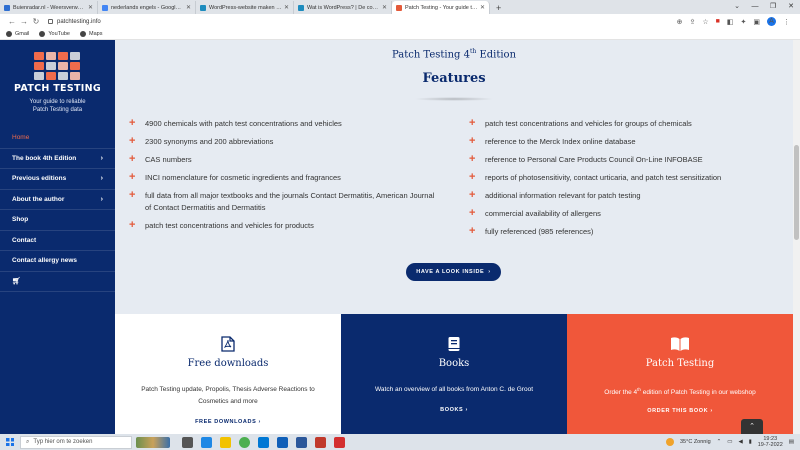  I want to click on sidepanel-icon: ▣, so click(756, 22).